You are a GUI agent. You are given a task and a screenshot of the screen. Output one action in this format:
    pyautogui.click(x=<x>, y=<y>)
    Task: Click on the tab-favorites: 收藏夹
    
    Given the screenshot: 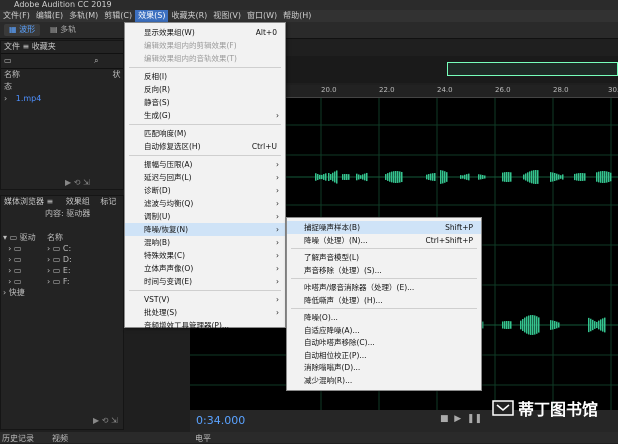 What is the action you would take?
    pyautogui.click(x=44, y=46)
    